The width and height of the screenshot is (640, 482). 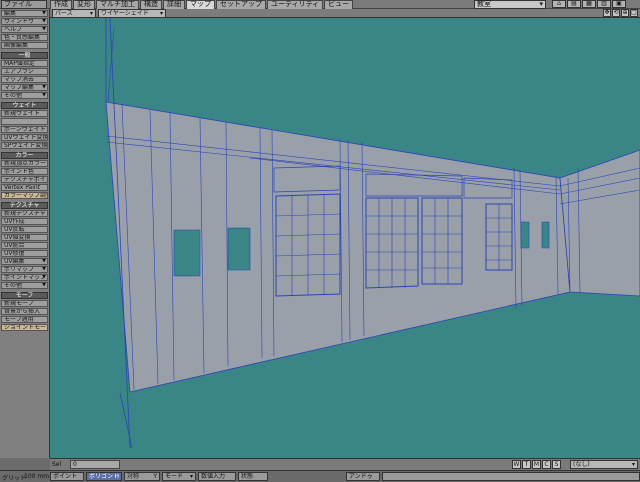 What do you see at coordinates (16, 45) in the screenshot?
I see `toolbar-item-label: 画像編集` at bounding box center [16, 45].